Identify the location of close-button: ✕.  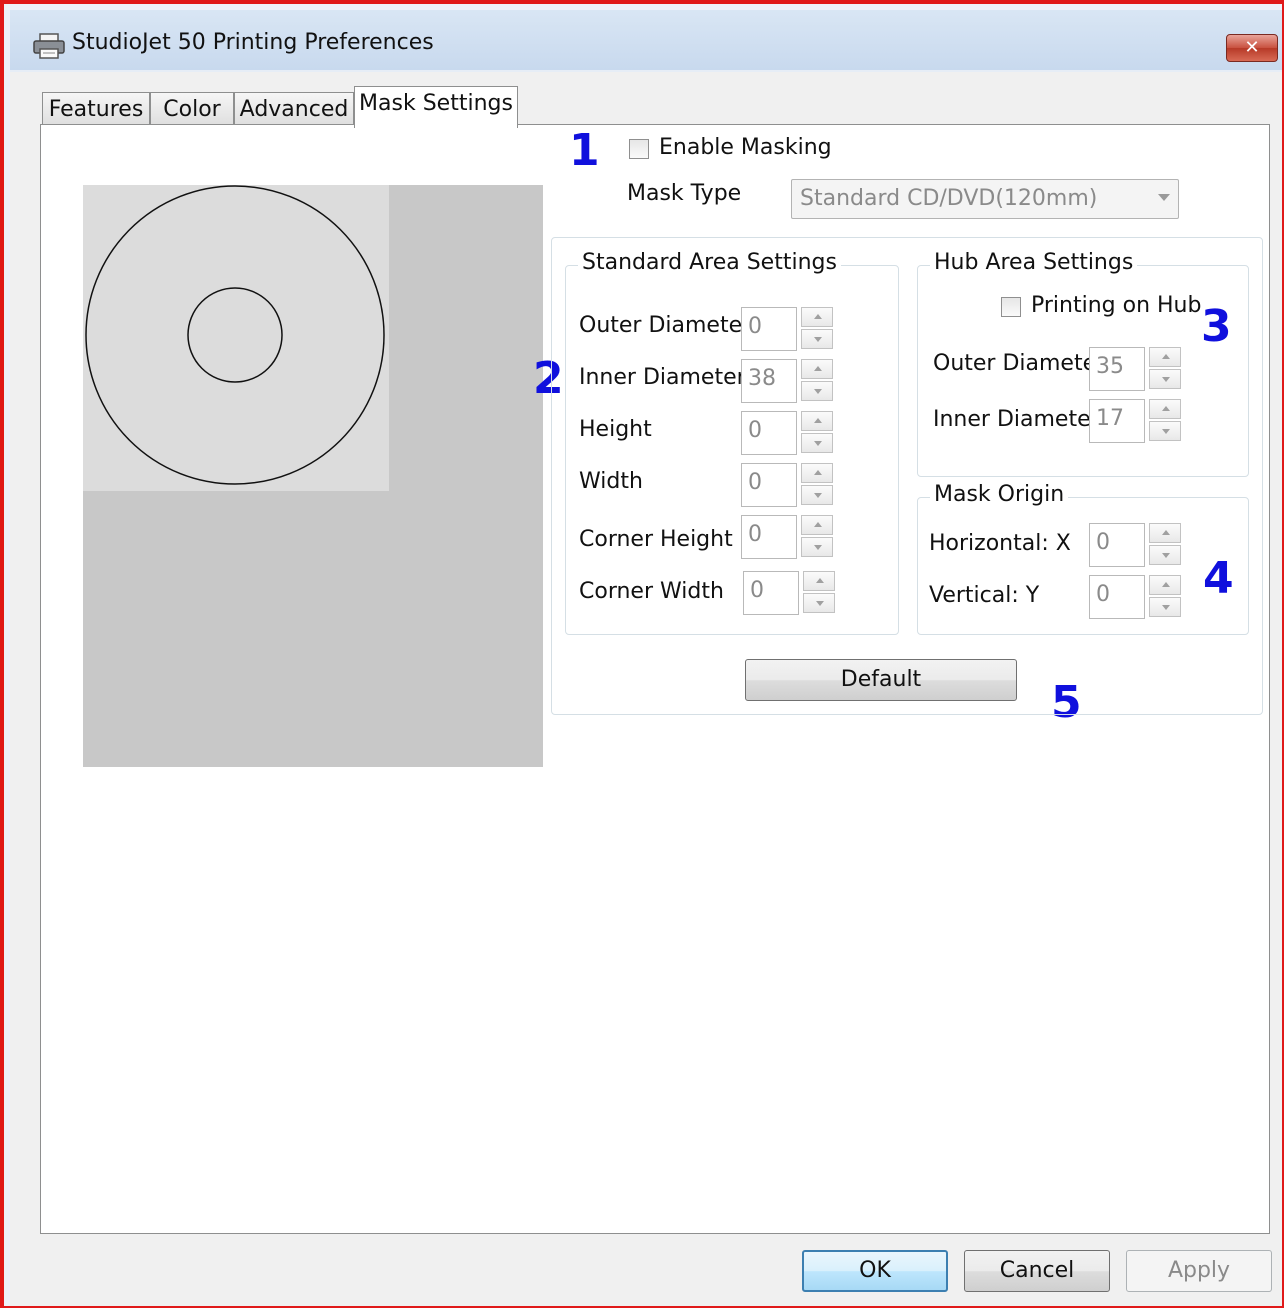
(1252, 48).